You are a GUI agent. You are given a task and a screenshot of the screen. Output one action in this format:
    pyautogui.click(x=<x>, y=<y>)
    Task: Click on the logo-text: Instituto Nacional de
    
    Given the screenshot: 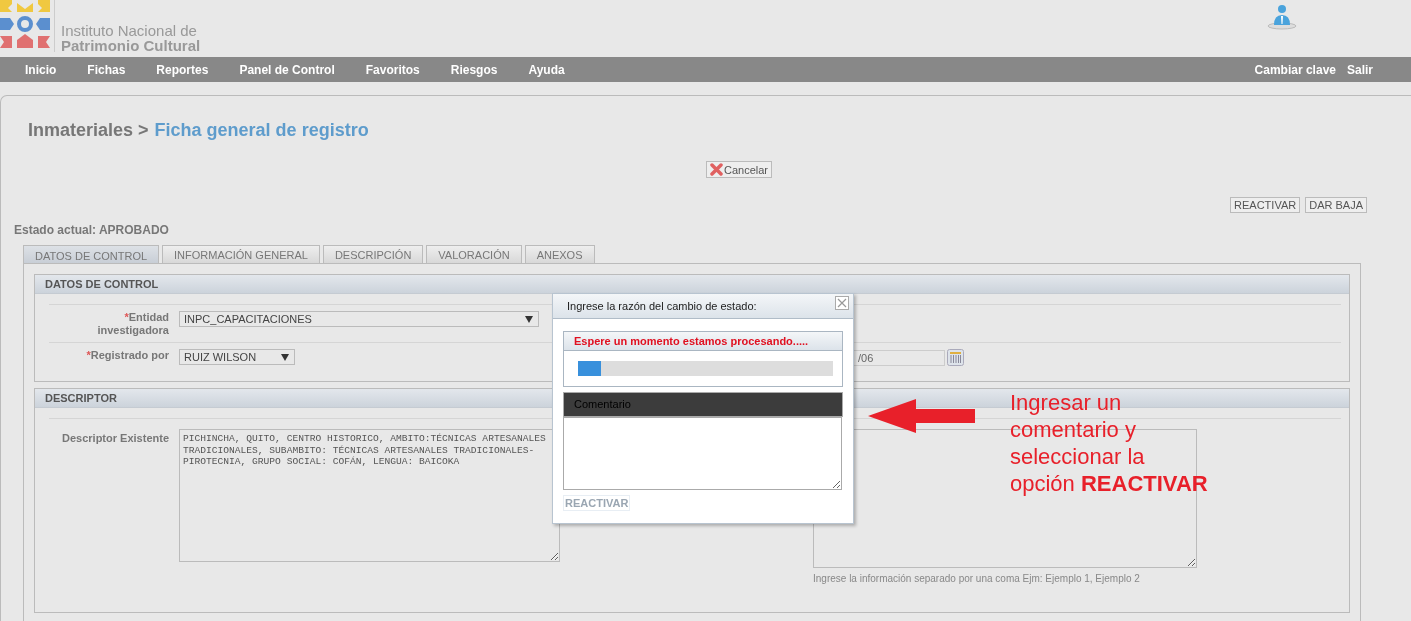 What is the action you would take?
    pyautogui.click(x=129, y=30)
    